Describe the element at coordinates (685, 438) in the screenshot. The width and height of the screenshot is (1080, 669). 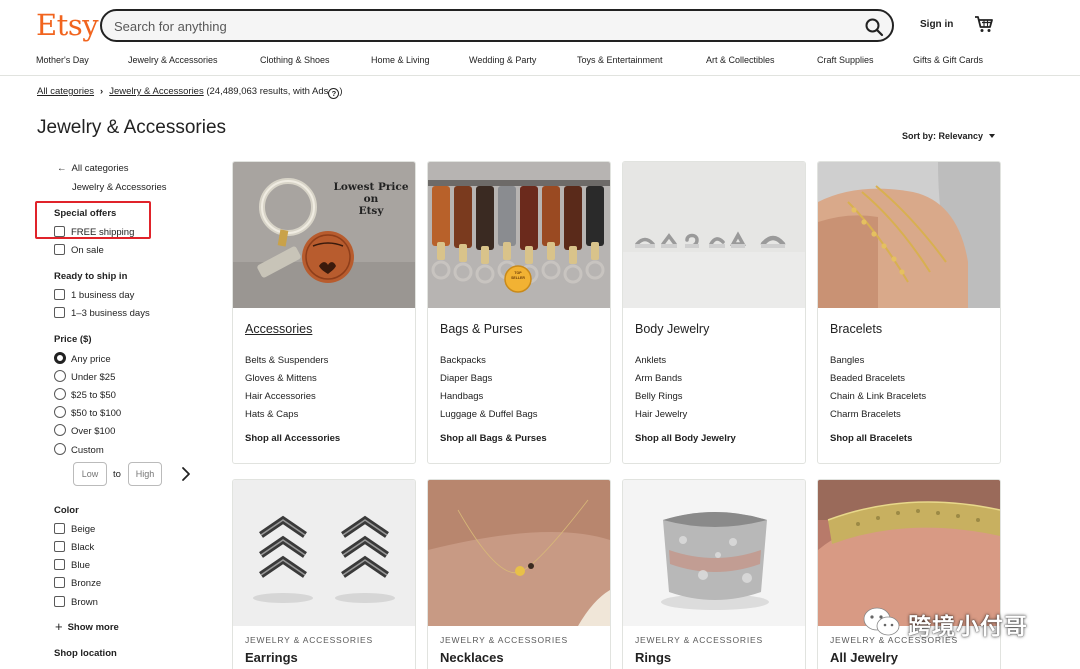
I see `shop-all-link: Shop all Body Jewelry` at that location.